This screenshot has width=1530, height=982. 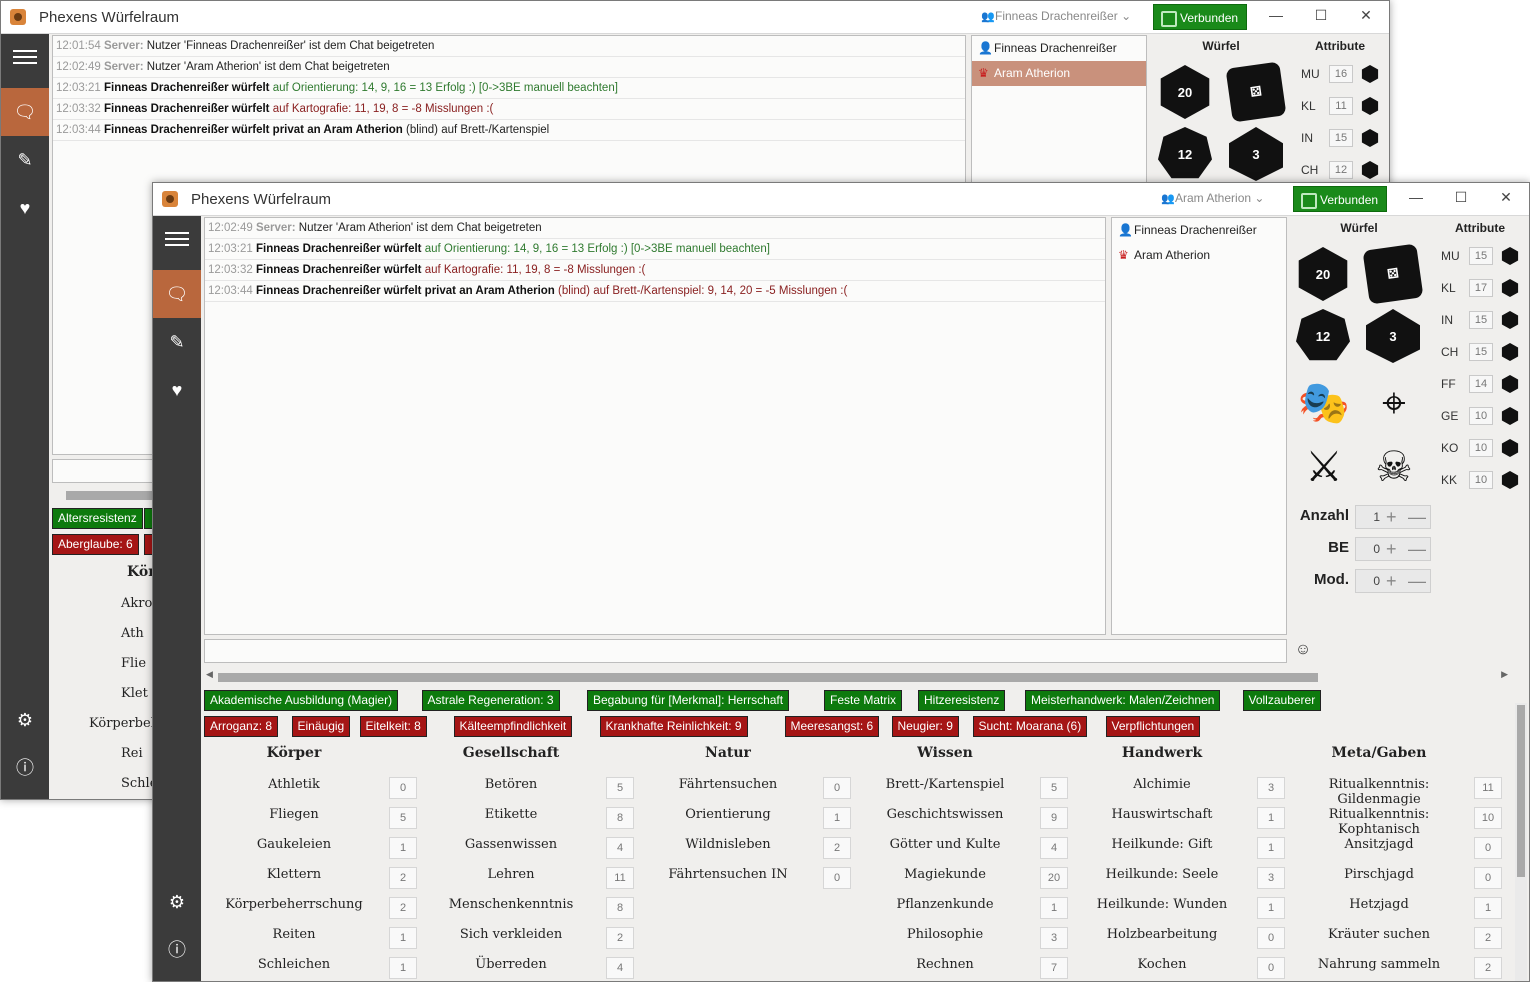 What do you see at coordinates (1341, 106) in the screenshot?
I see `attribute-value: 11` at bounding box center [1341, 106].